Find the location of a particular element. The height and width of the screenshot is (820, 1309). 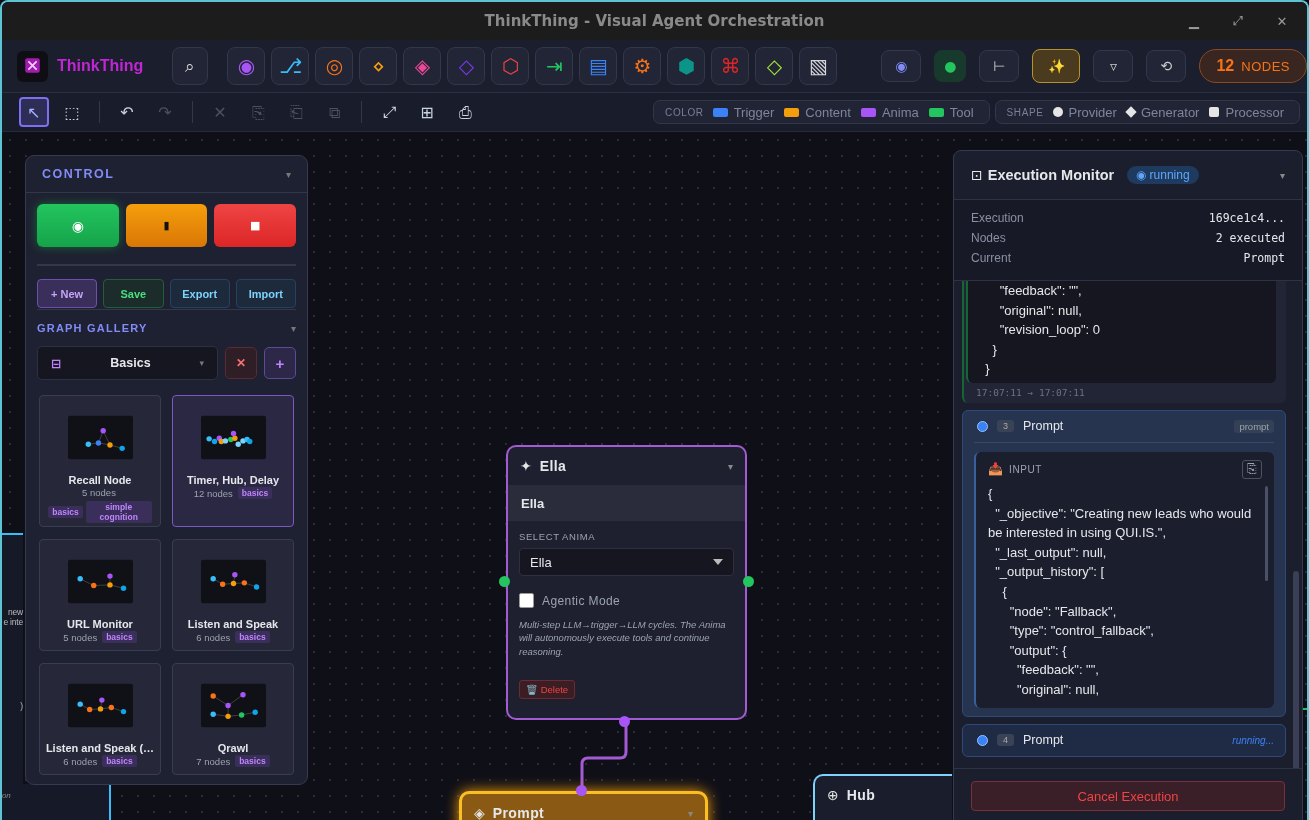

code-line: "_objective": "Creating new leads who would be interested in using QUI.IS.", is located at coordinates (1120, 523).